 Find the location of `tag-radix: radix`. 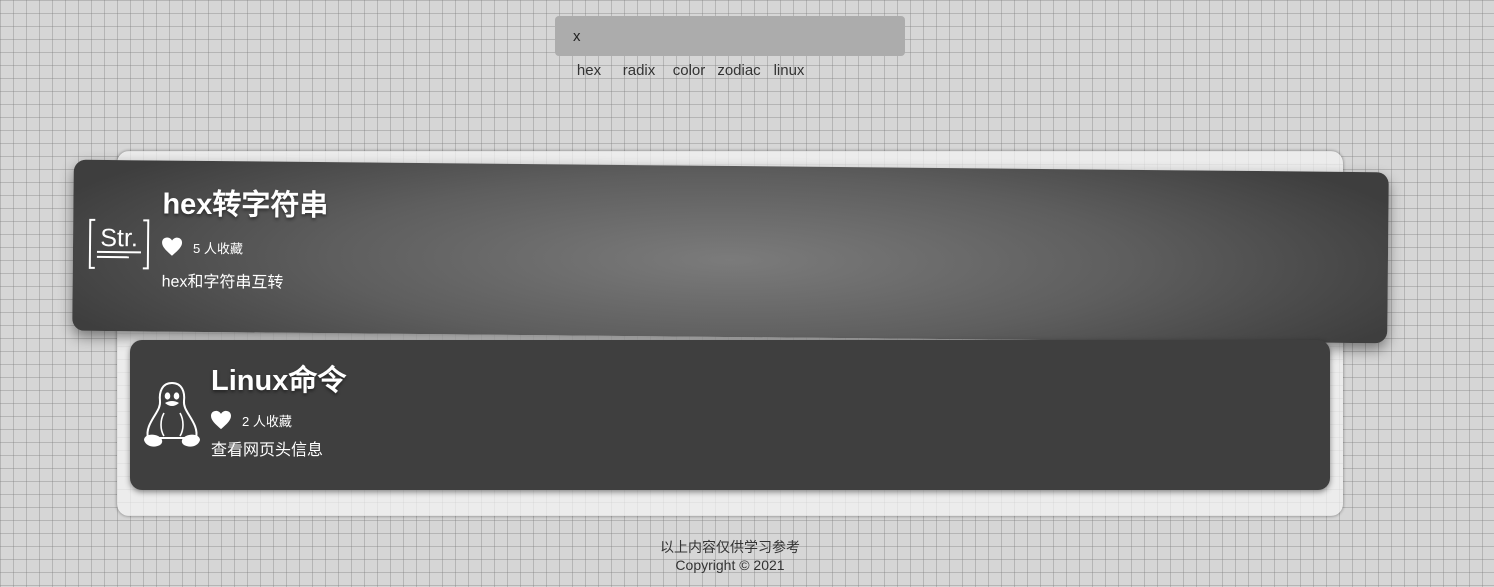

tag-radix: radix is located at coordinates (639, 71).